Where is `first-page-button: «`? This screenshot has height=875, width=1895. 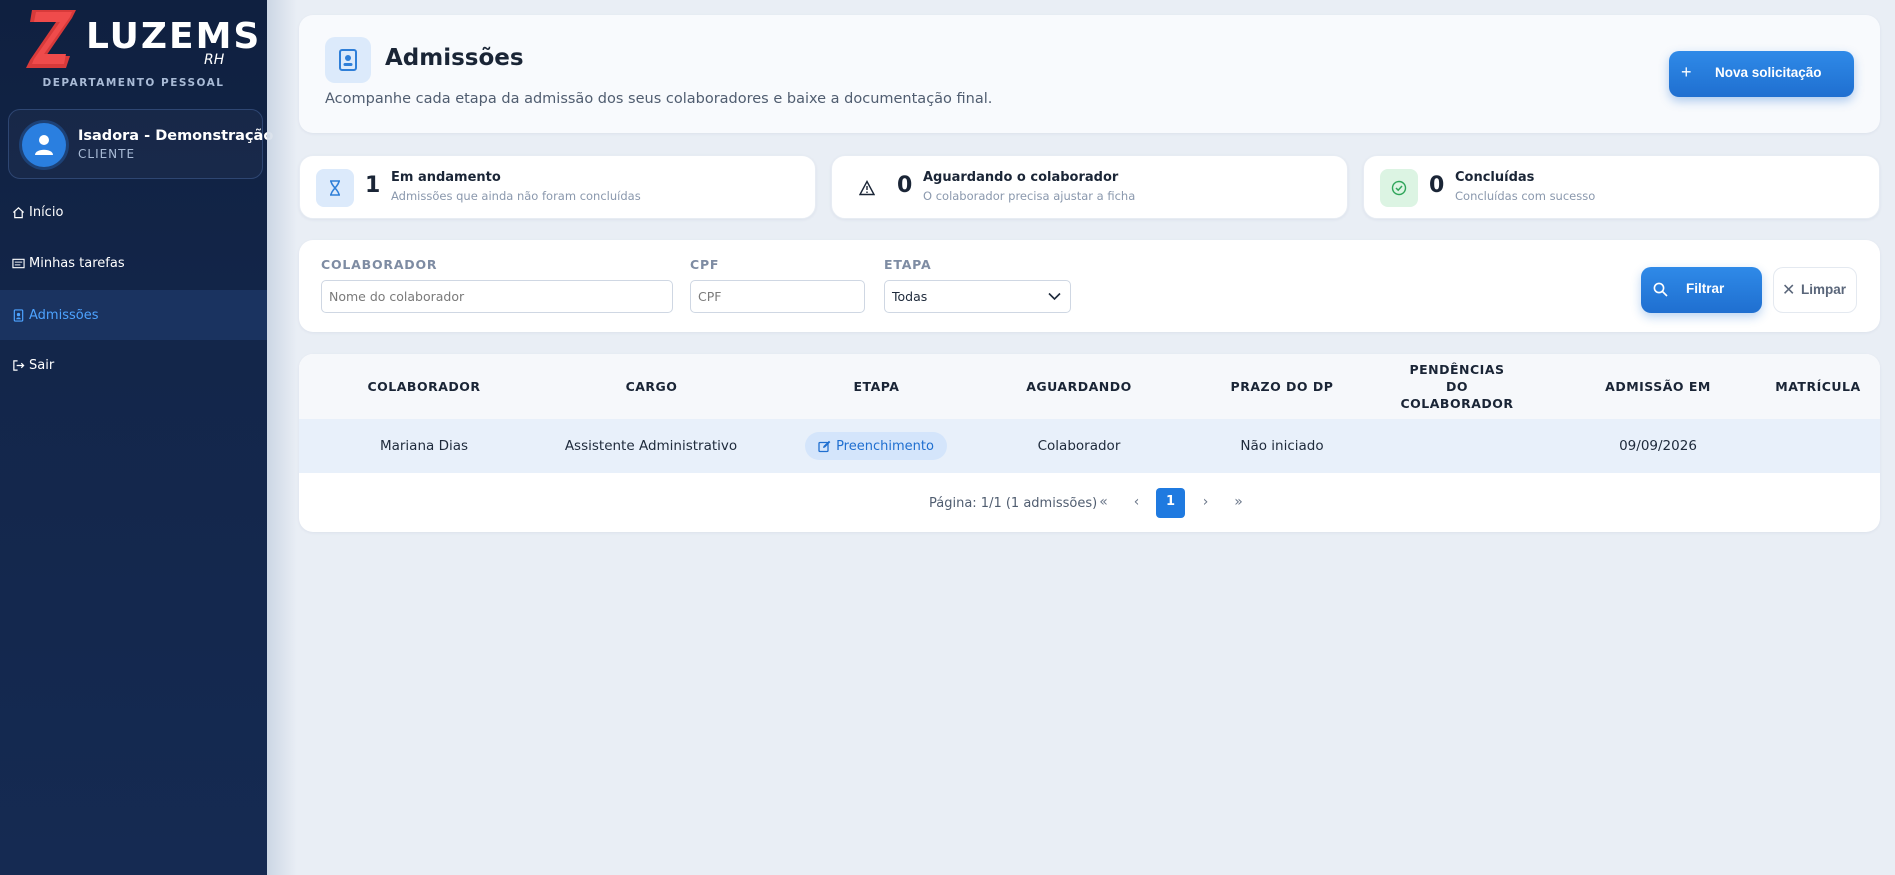 first-page-button: « is located at coordinates (1103, 503).